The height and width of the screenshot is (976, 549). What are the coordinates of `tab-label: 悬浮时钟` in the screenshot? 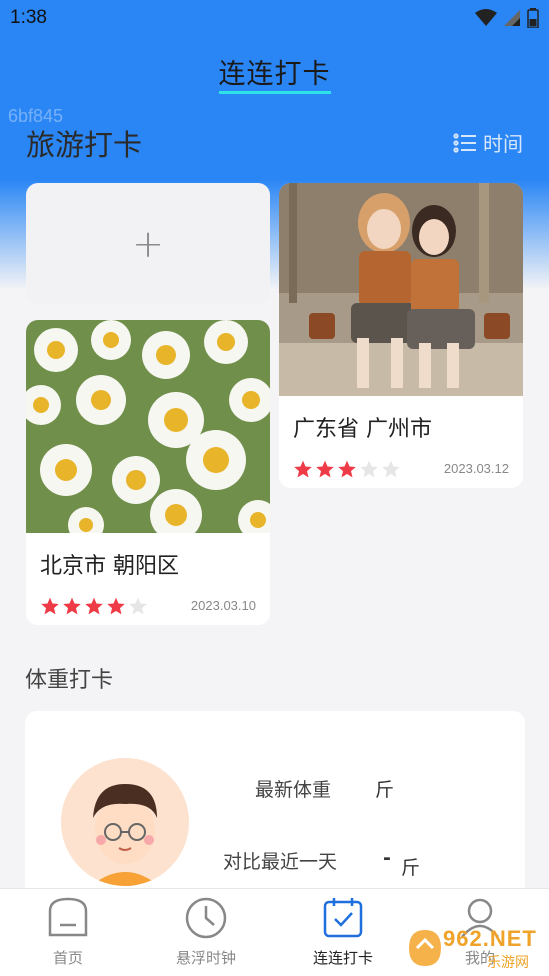 It's located at (205, 958).